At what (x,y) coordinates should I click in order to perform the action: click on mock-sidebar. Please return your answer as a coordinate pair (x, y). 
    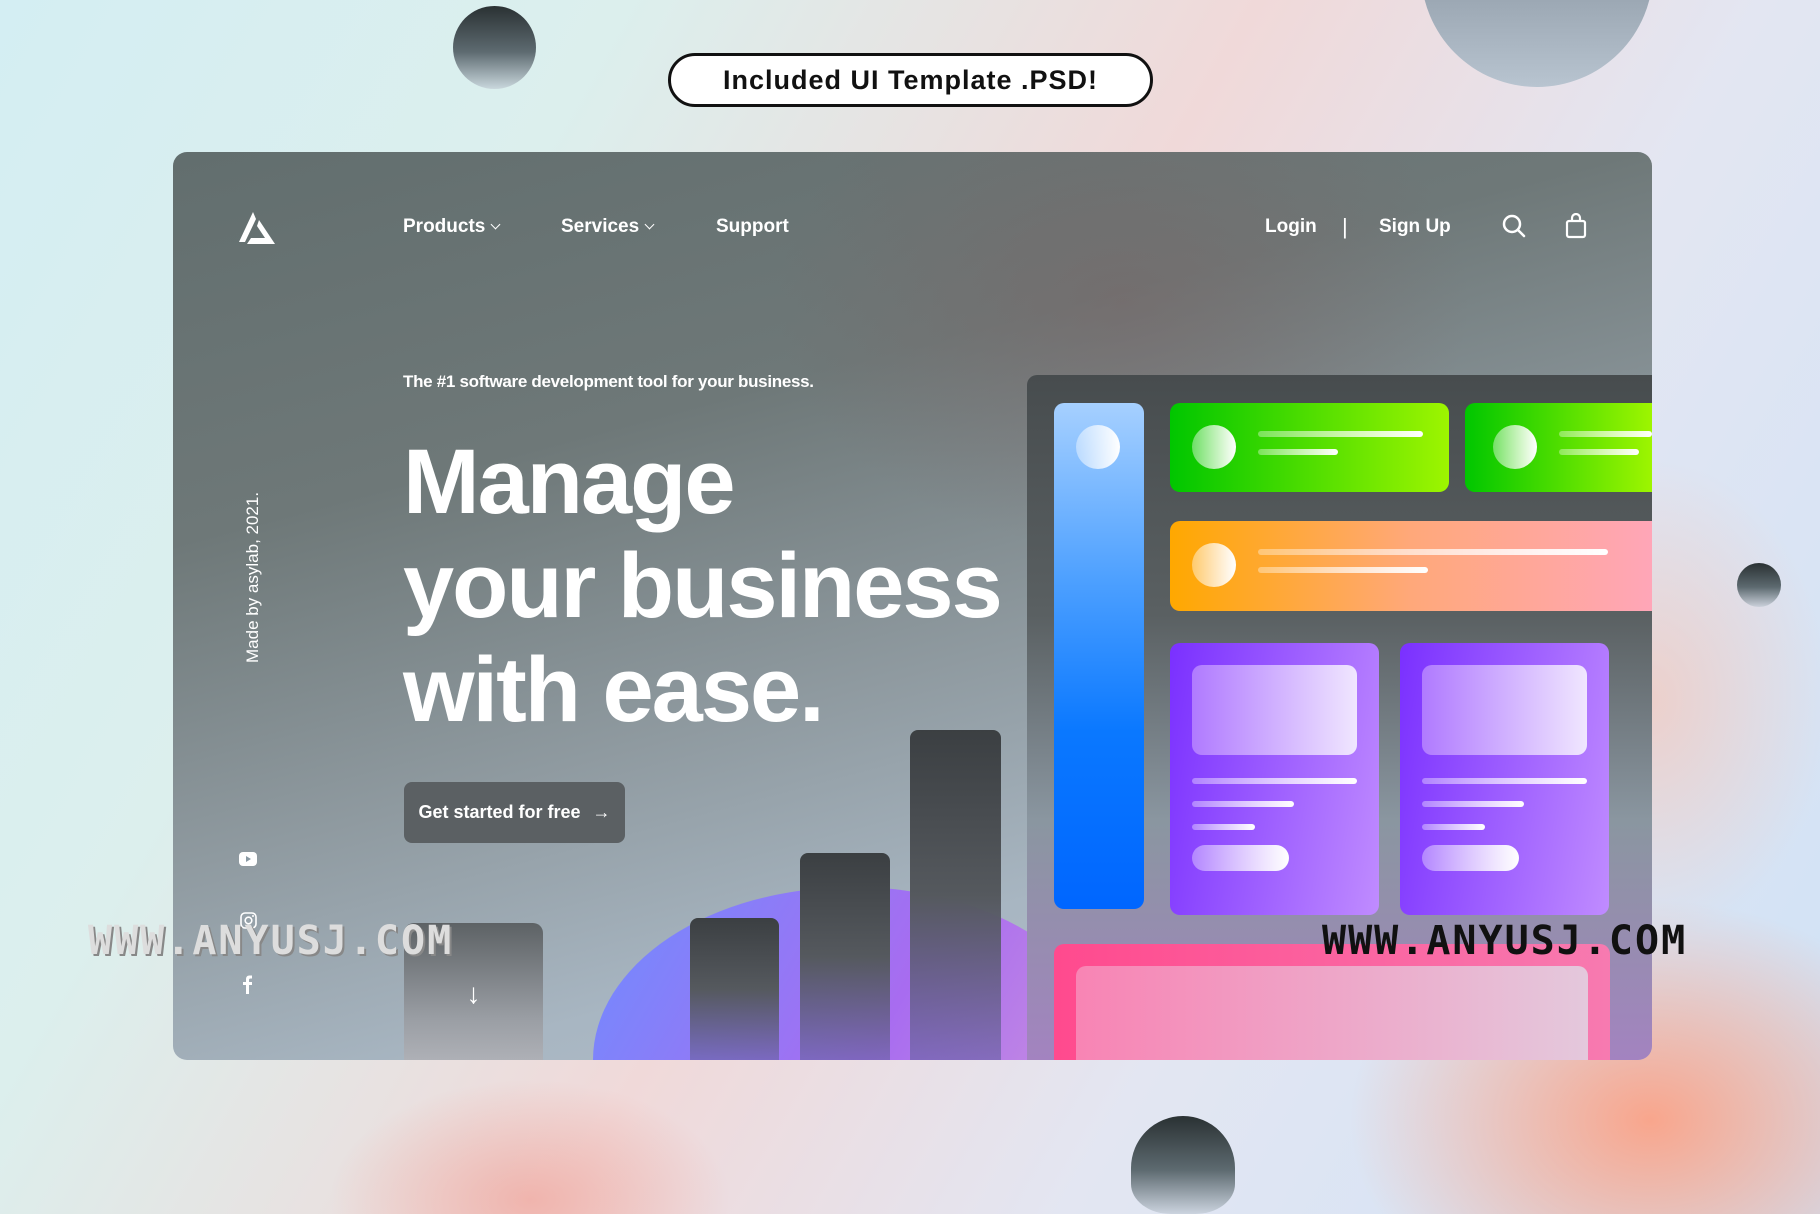
    Looking at the image, I should click on (1099, 656).